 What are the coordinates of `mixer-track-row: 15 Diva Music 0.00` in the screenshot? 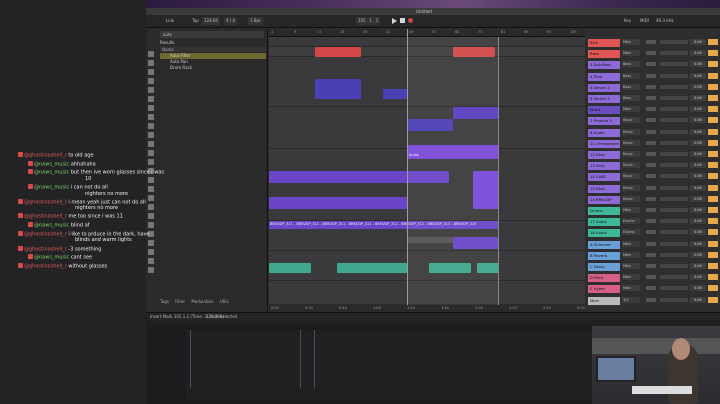 It's located at (653, 188).